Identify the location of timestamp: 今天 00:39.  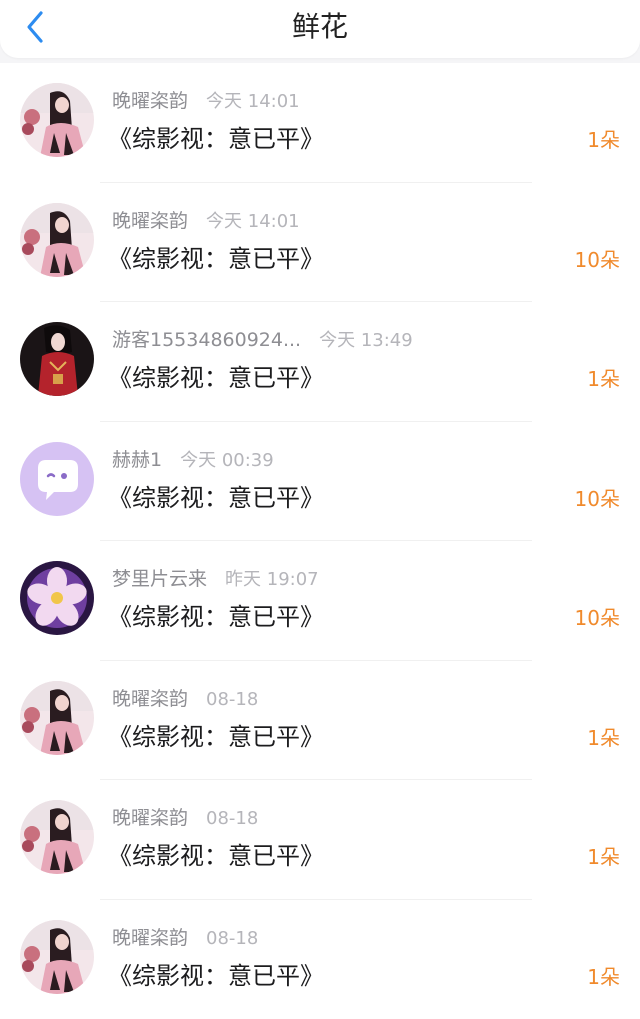
(227, 460).